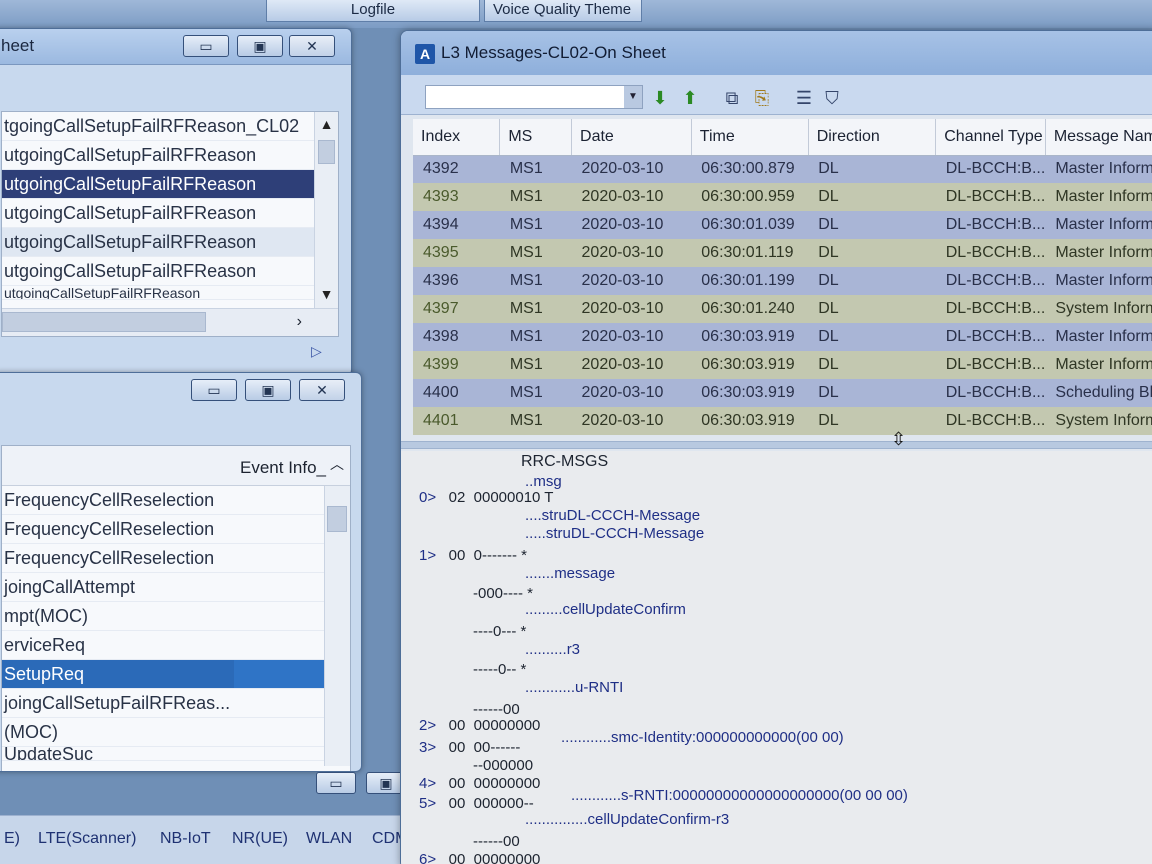  I want to click on vertical-scrollbar, so click(337, 626).